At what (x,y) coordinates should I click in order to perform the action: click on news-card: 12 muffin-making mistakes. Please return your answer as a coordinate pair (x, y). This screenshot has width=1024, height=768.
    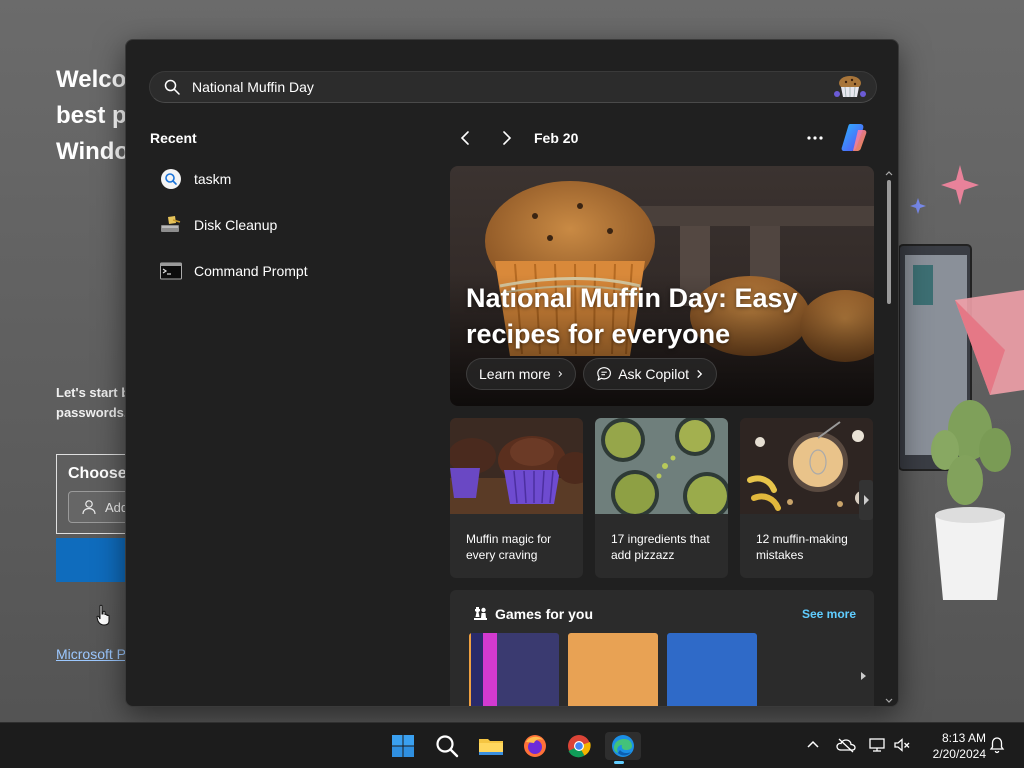
    Looking at the image, I should click on (806, 498).